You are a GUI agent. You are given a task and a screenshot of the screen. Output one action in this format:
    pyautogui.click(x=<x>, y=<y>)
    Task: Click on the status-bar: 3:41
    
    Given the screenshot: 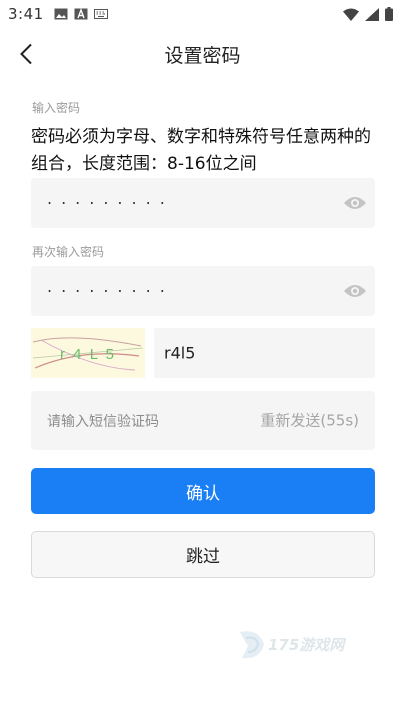 What is the action you would take?
    pyautogui.click(x=202, y=14)
    